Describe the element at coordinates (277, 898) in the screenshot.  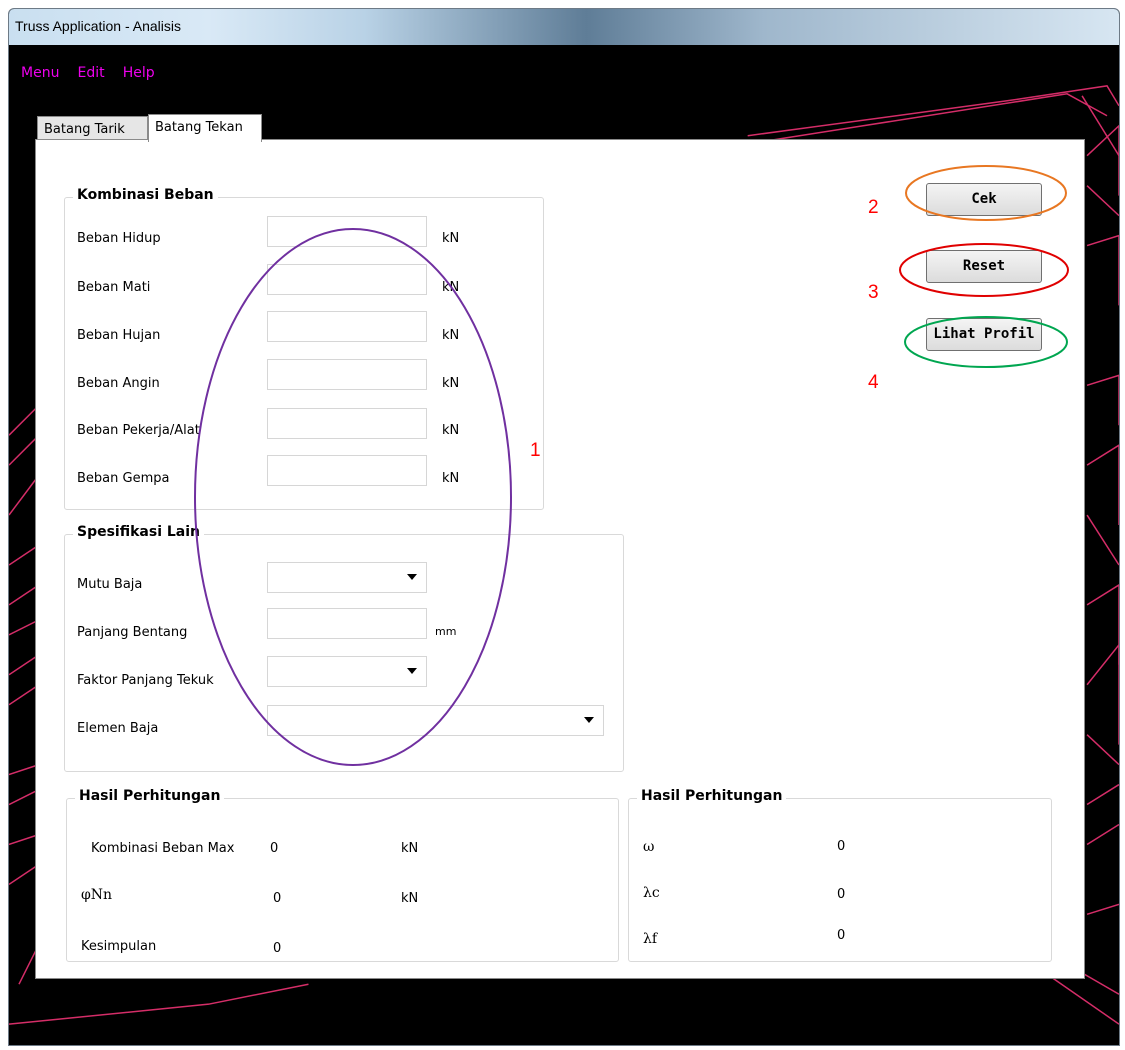
I see `phi-nn-value: 0` at that location.